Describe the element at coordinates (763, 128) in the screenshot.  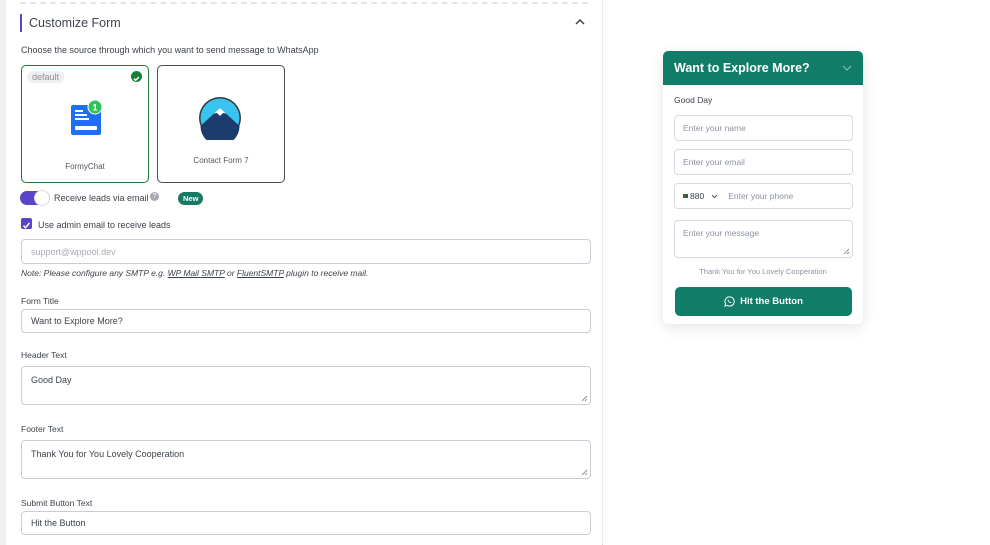
I see `preview-name-input: Enter your name` at that location.